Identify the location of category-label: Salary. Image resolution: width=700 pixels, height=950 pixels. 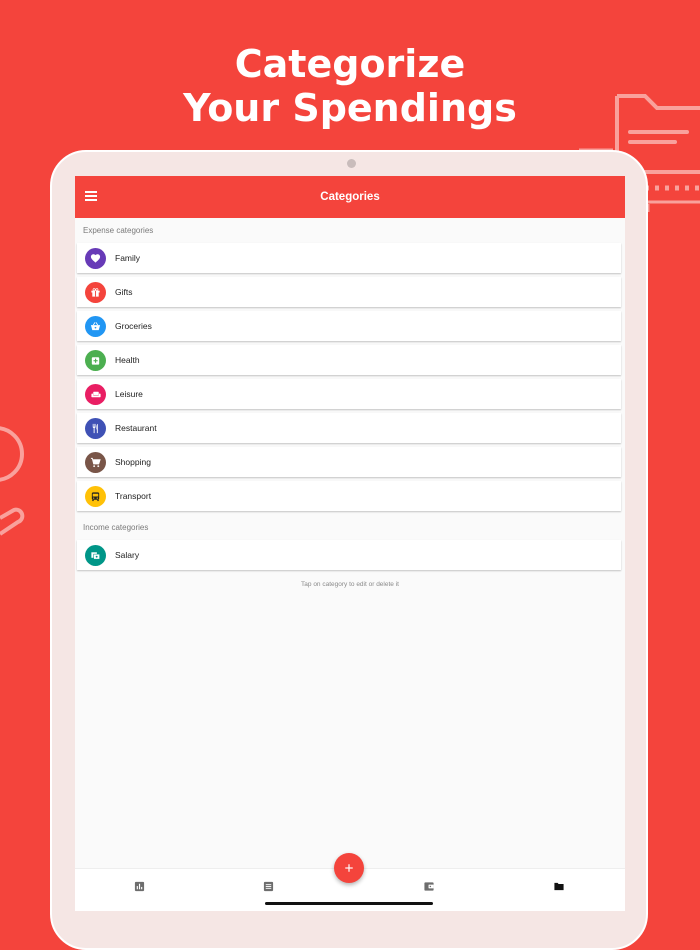
(127, 555).